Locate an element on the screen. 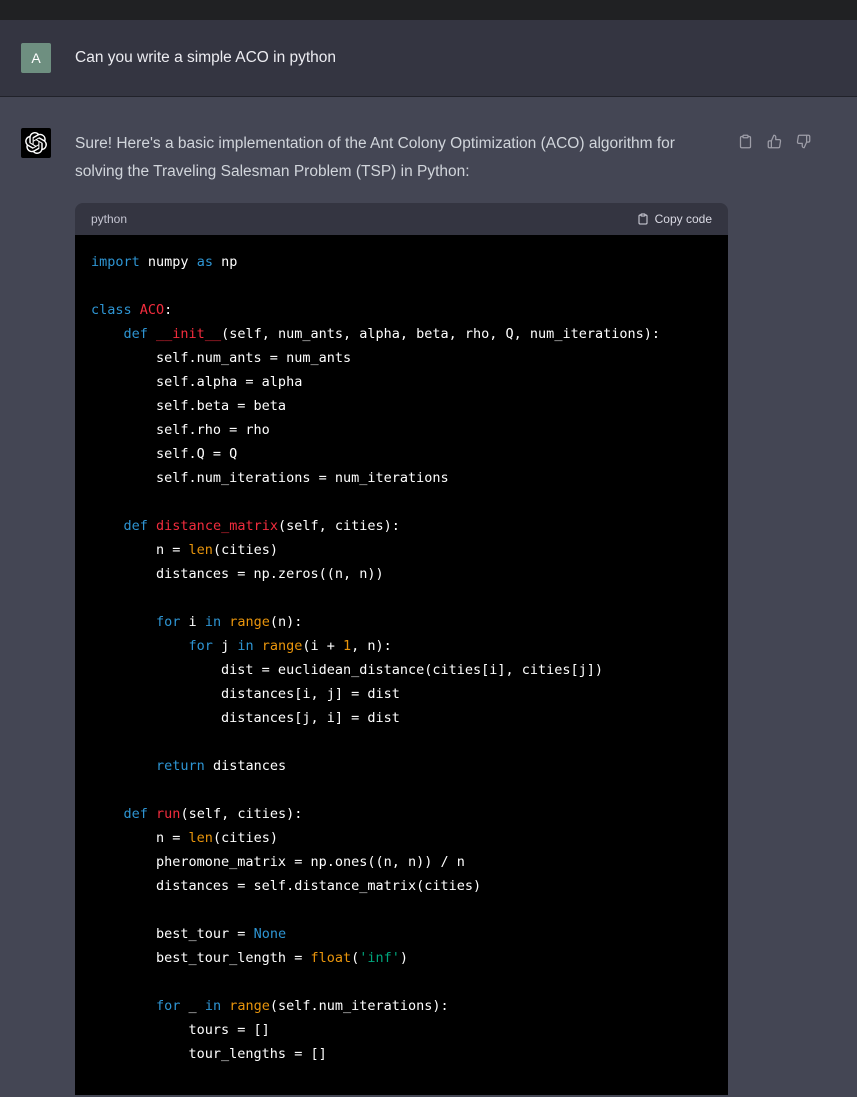  code-line: self.Q = Q is located at coordinates (164, 454).